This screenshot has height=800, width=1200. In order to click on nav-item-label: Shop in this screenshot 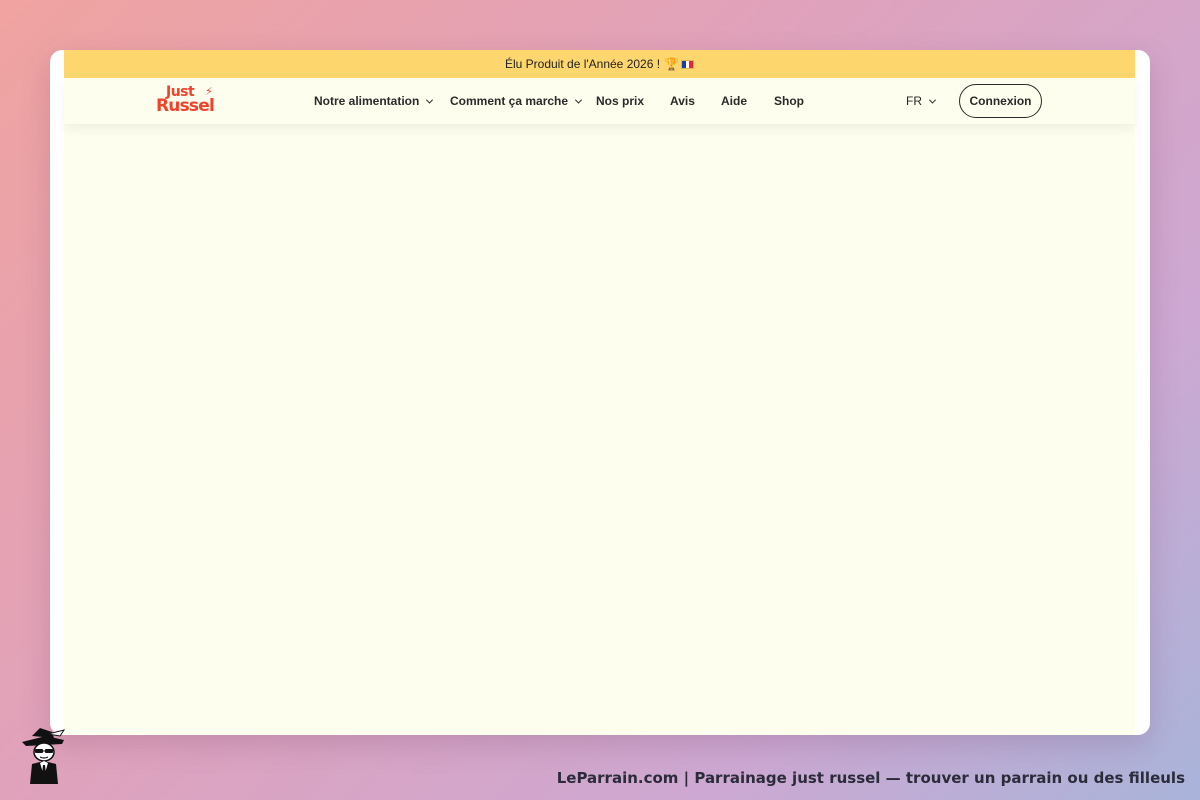, I will do `click(789, 101)`.